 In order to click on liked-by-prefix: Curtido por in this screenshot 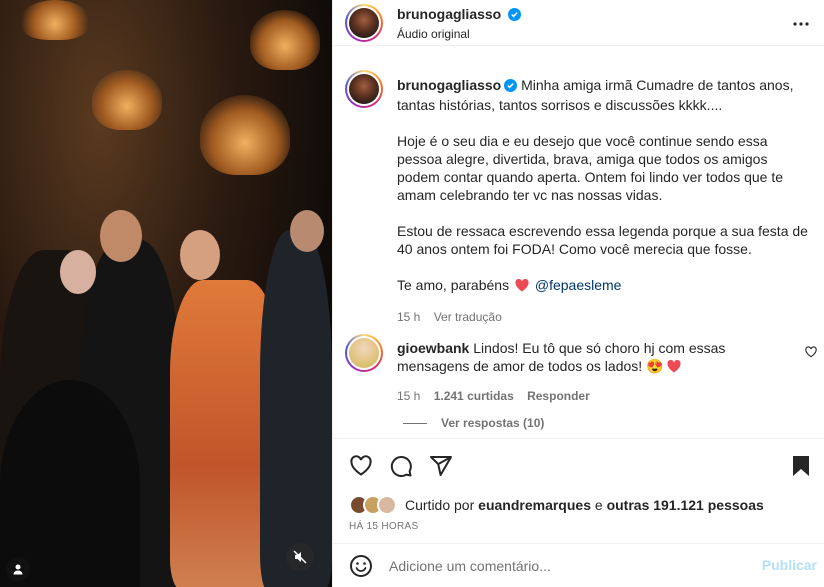, I will do `click(440, 505)`.